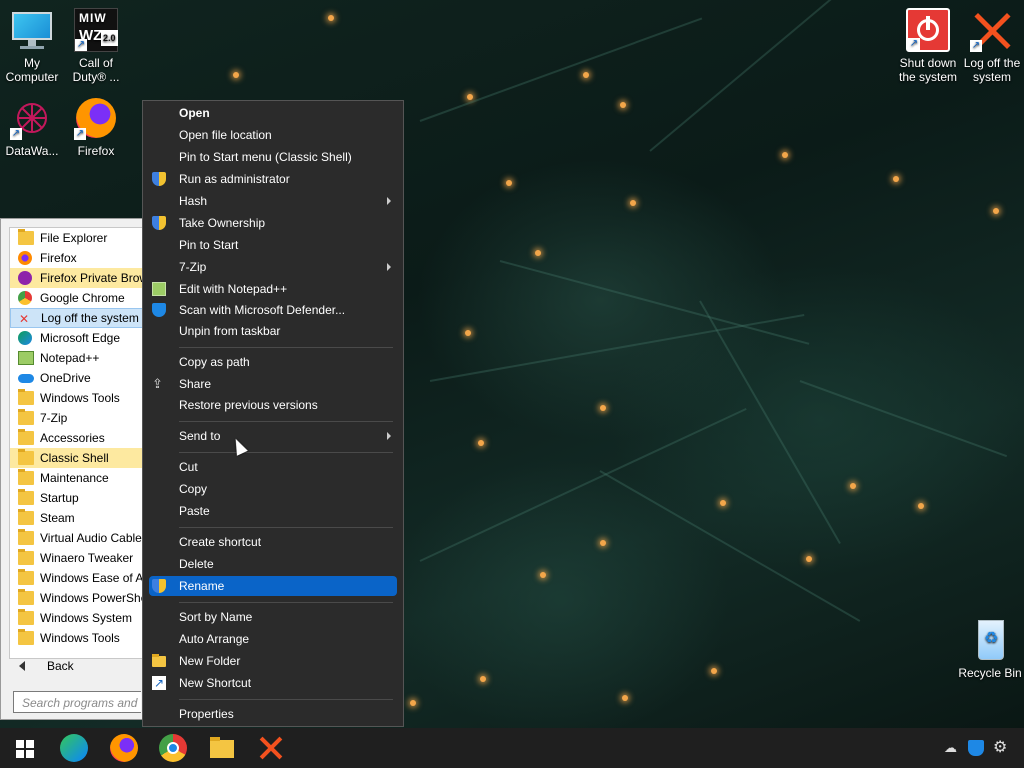 The image size is (1024, 768). What do you see at coordinates (952, 748) in the screenshot?
I see `network-disconnected-icon: ☁` at bounding box center [952, 748].